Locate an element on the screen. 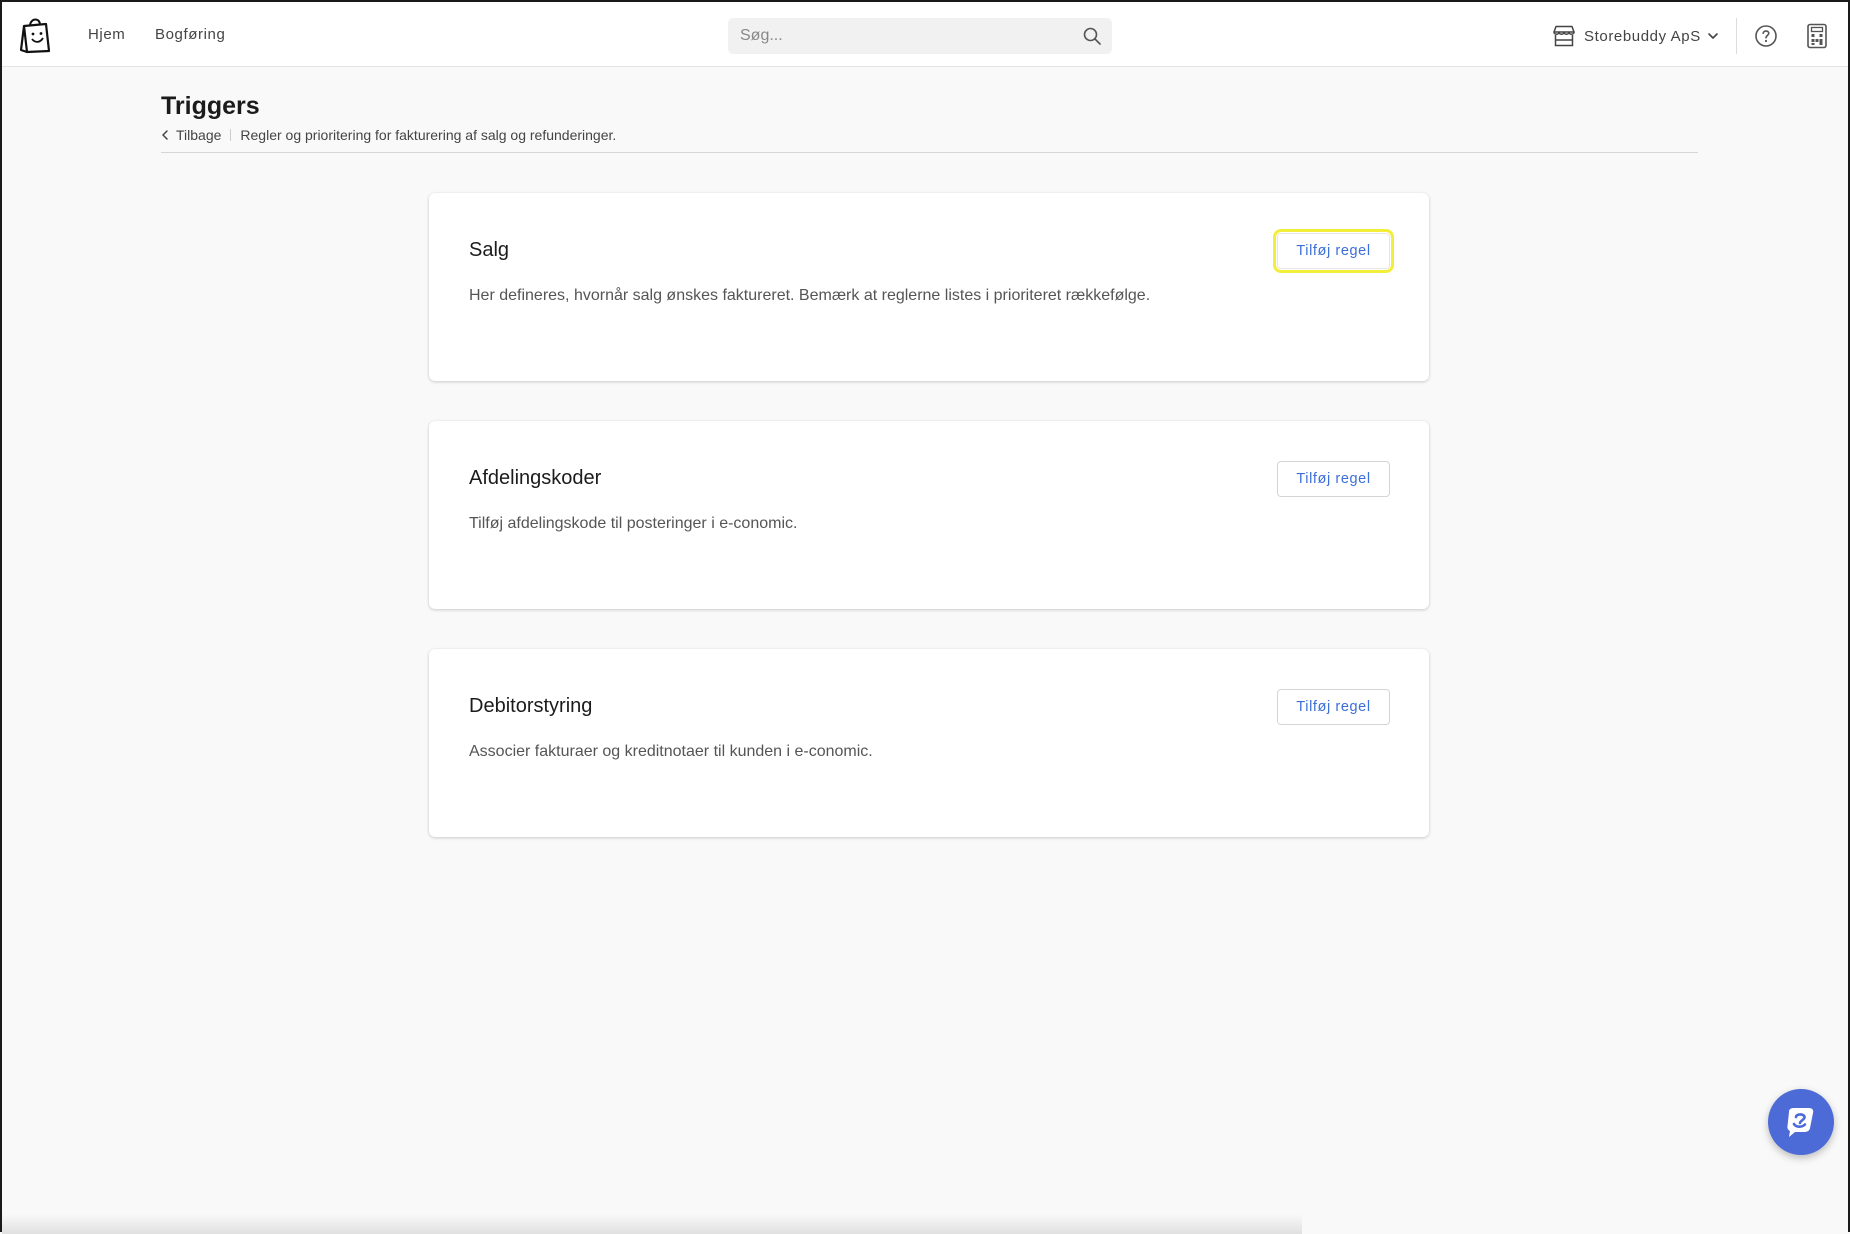 This screenshot has height=1234, width=1850. nav-bookkeeping: Bogføring is located at coordinates (190, 34).